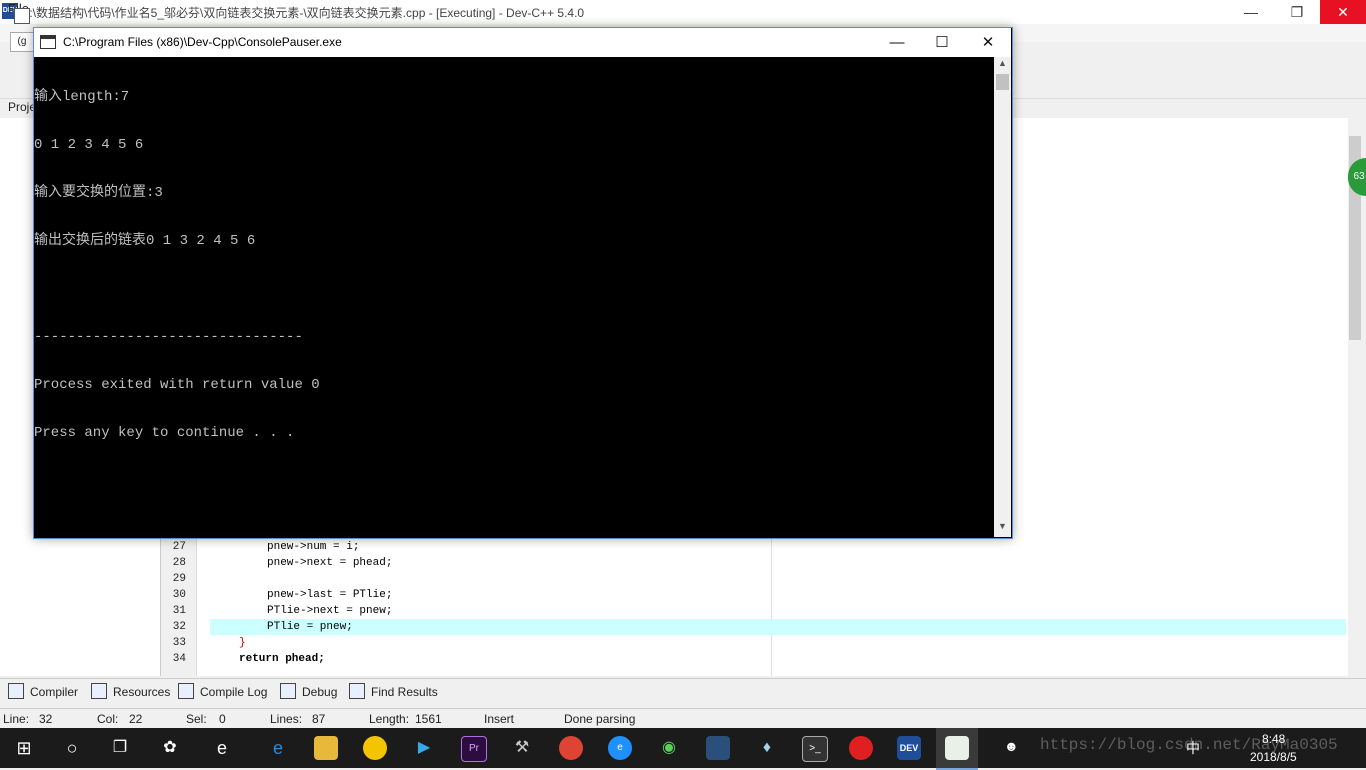 The height and width of the screenshot is (770, 1366). What do you see at coordinates (282, 659) in the screenshot?
I see `code-line: return phead;` at bounding box center [282, 659].